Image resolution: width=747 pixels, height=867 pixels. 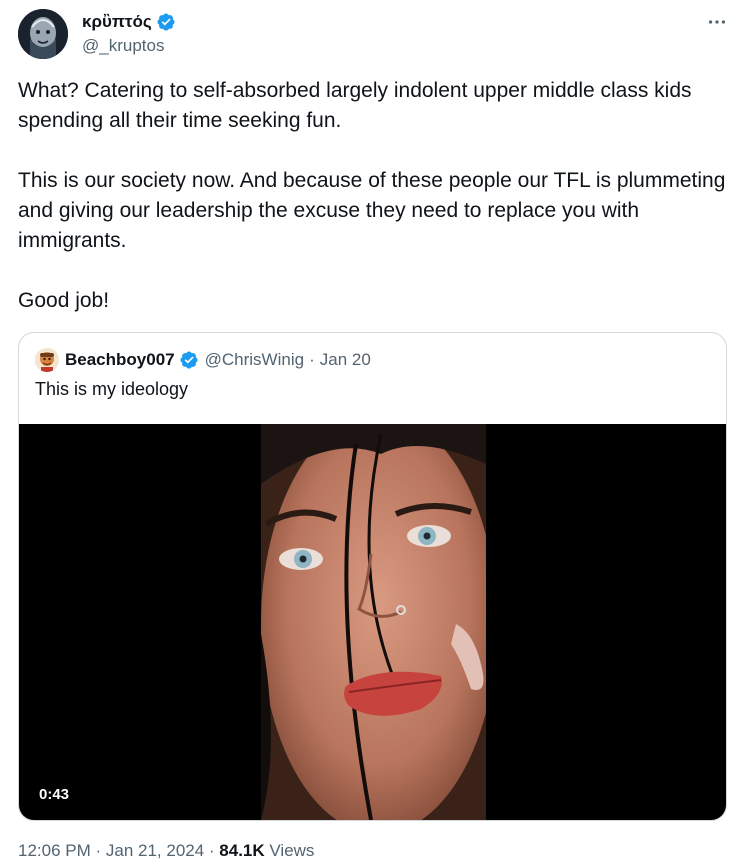 I want to click on tweet-paragraph: Good job!, so click(x=64, y=300).